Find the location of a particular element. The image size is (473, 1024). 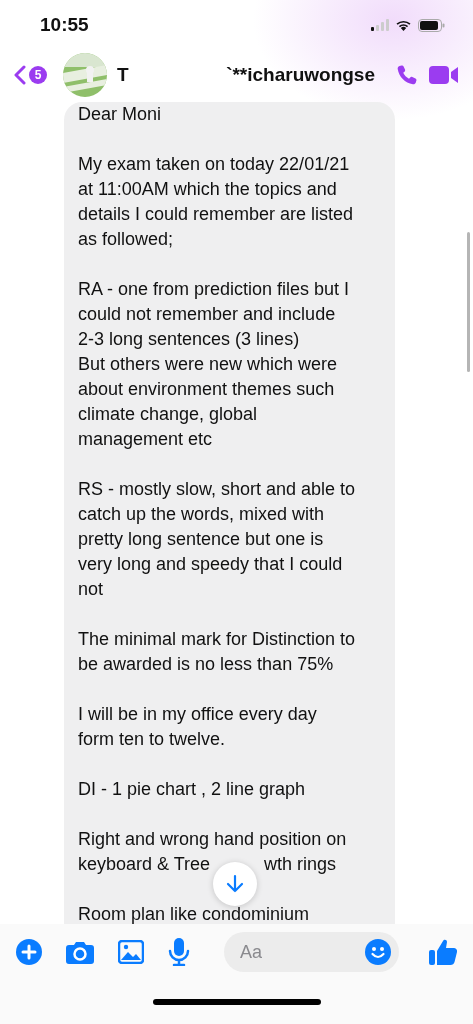

message-text: not is located at coordinates (91, 589).